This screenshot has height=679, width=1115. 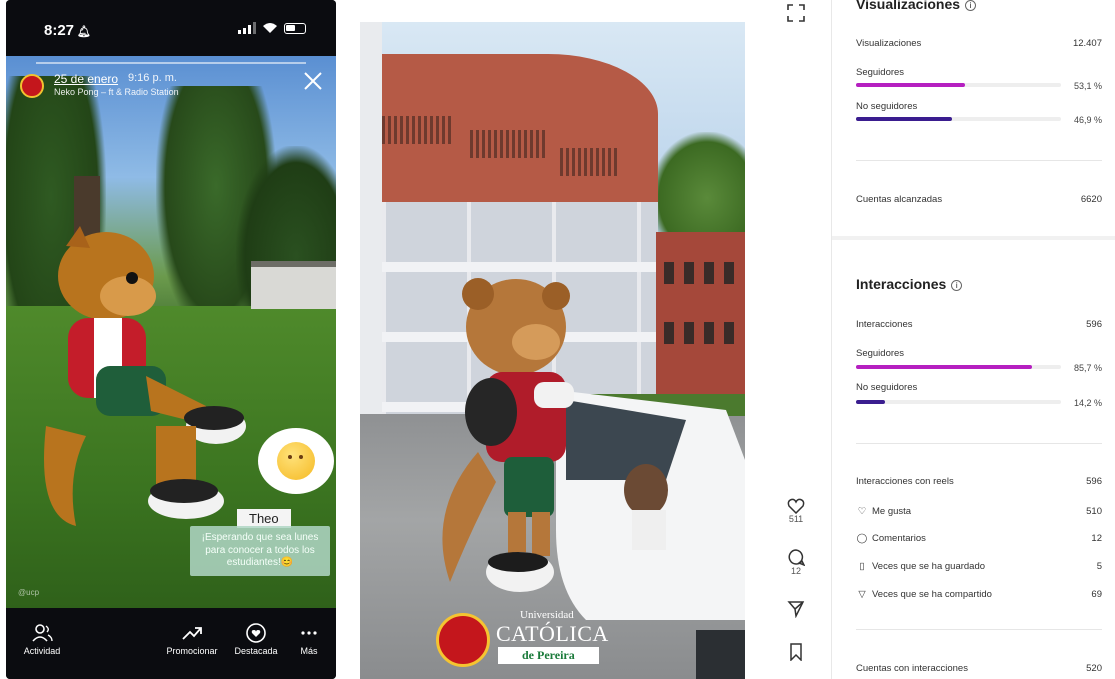 I want to click on bell-icon: 🔔︎, so click(x=84, y=32).